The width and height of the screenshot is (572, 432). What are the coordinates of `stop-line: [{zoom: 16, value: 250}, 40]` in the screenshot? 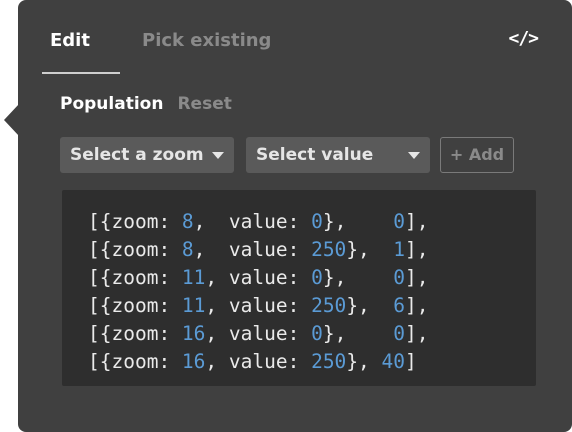 It's located at (252, 361).